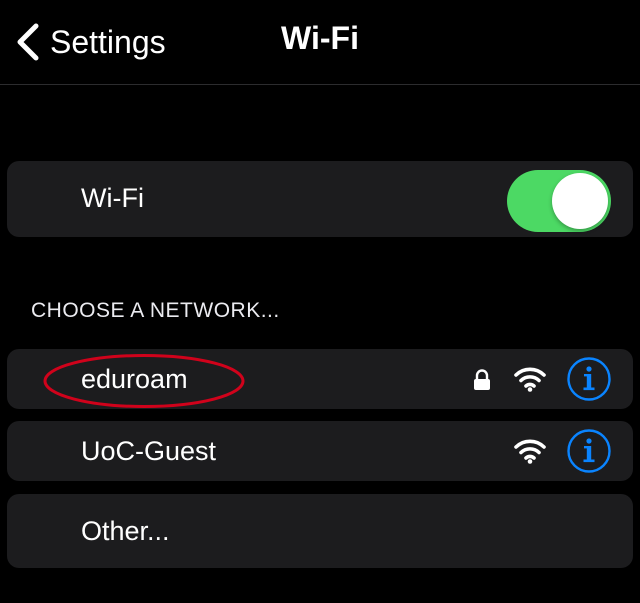  I want to click on page-title: Wi-Fi, so click(320, 38).